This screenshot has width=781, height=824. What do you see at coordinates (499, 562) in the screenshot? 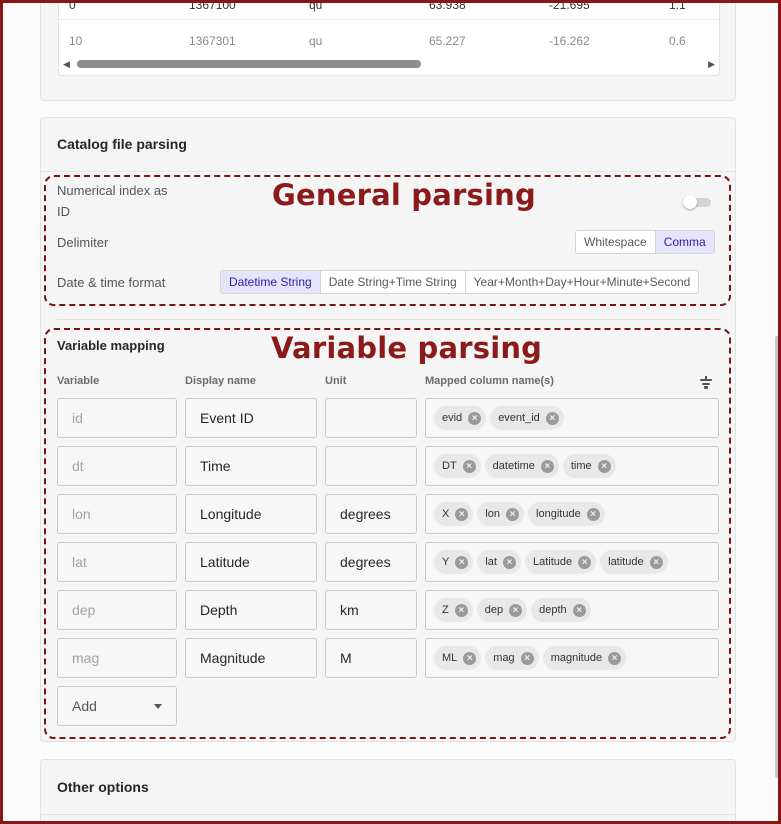
I see `column-tag: lat ×` at bounding box center [499, 562].